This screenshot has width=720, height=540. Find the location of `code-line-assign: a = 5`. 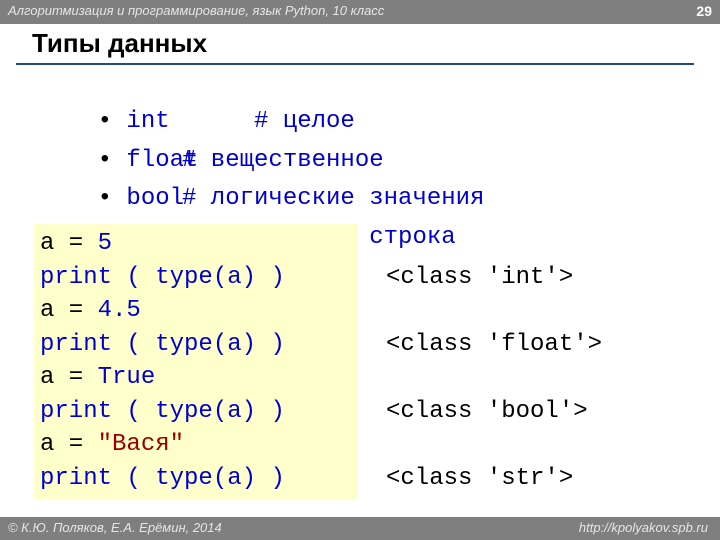

code-line-assign: a = 5 is located at coordinates (162, 244).